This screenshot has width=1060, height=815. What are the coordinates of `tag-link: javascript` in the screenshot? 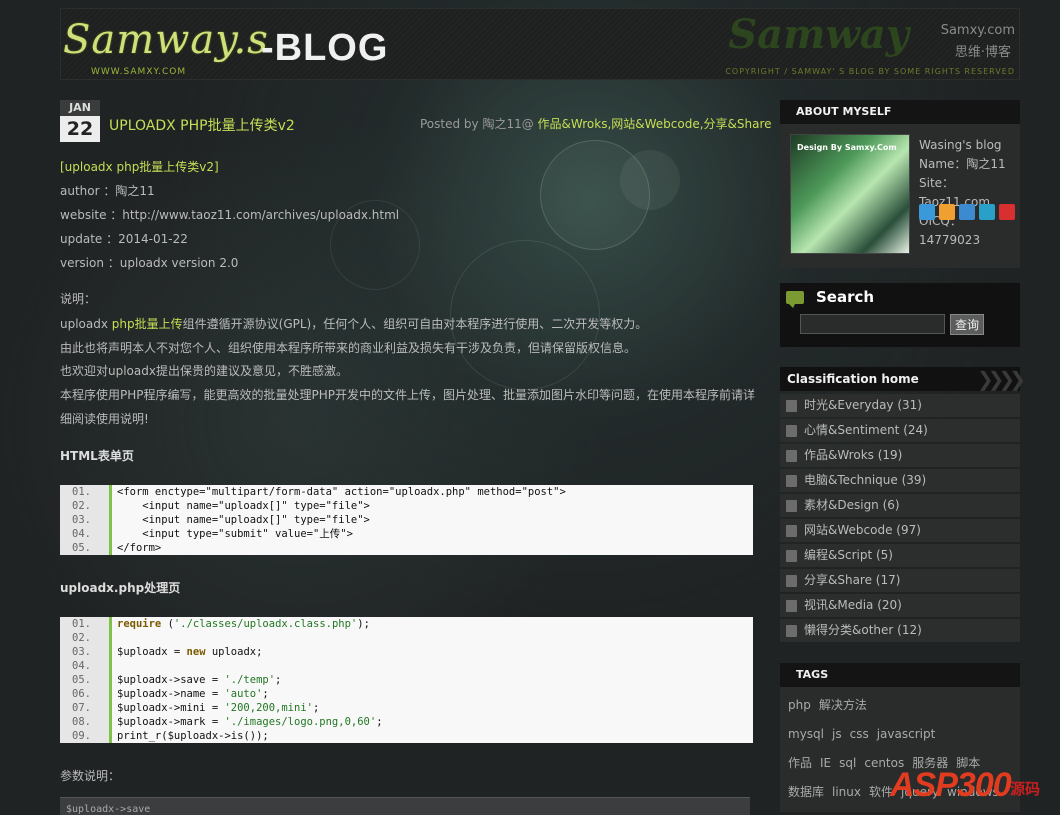 It's located at (906, 734).